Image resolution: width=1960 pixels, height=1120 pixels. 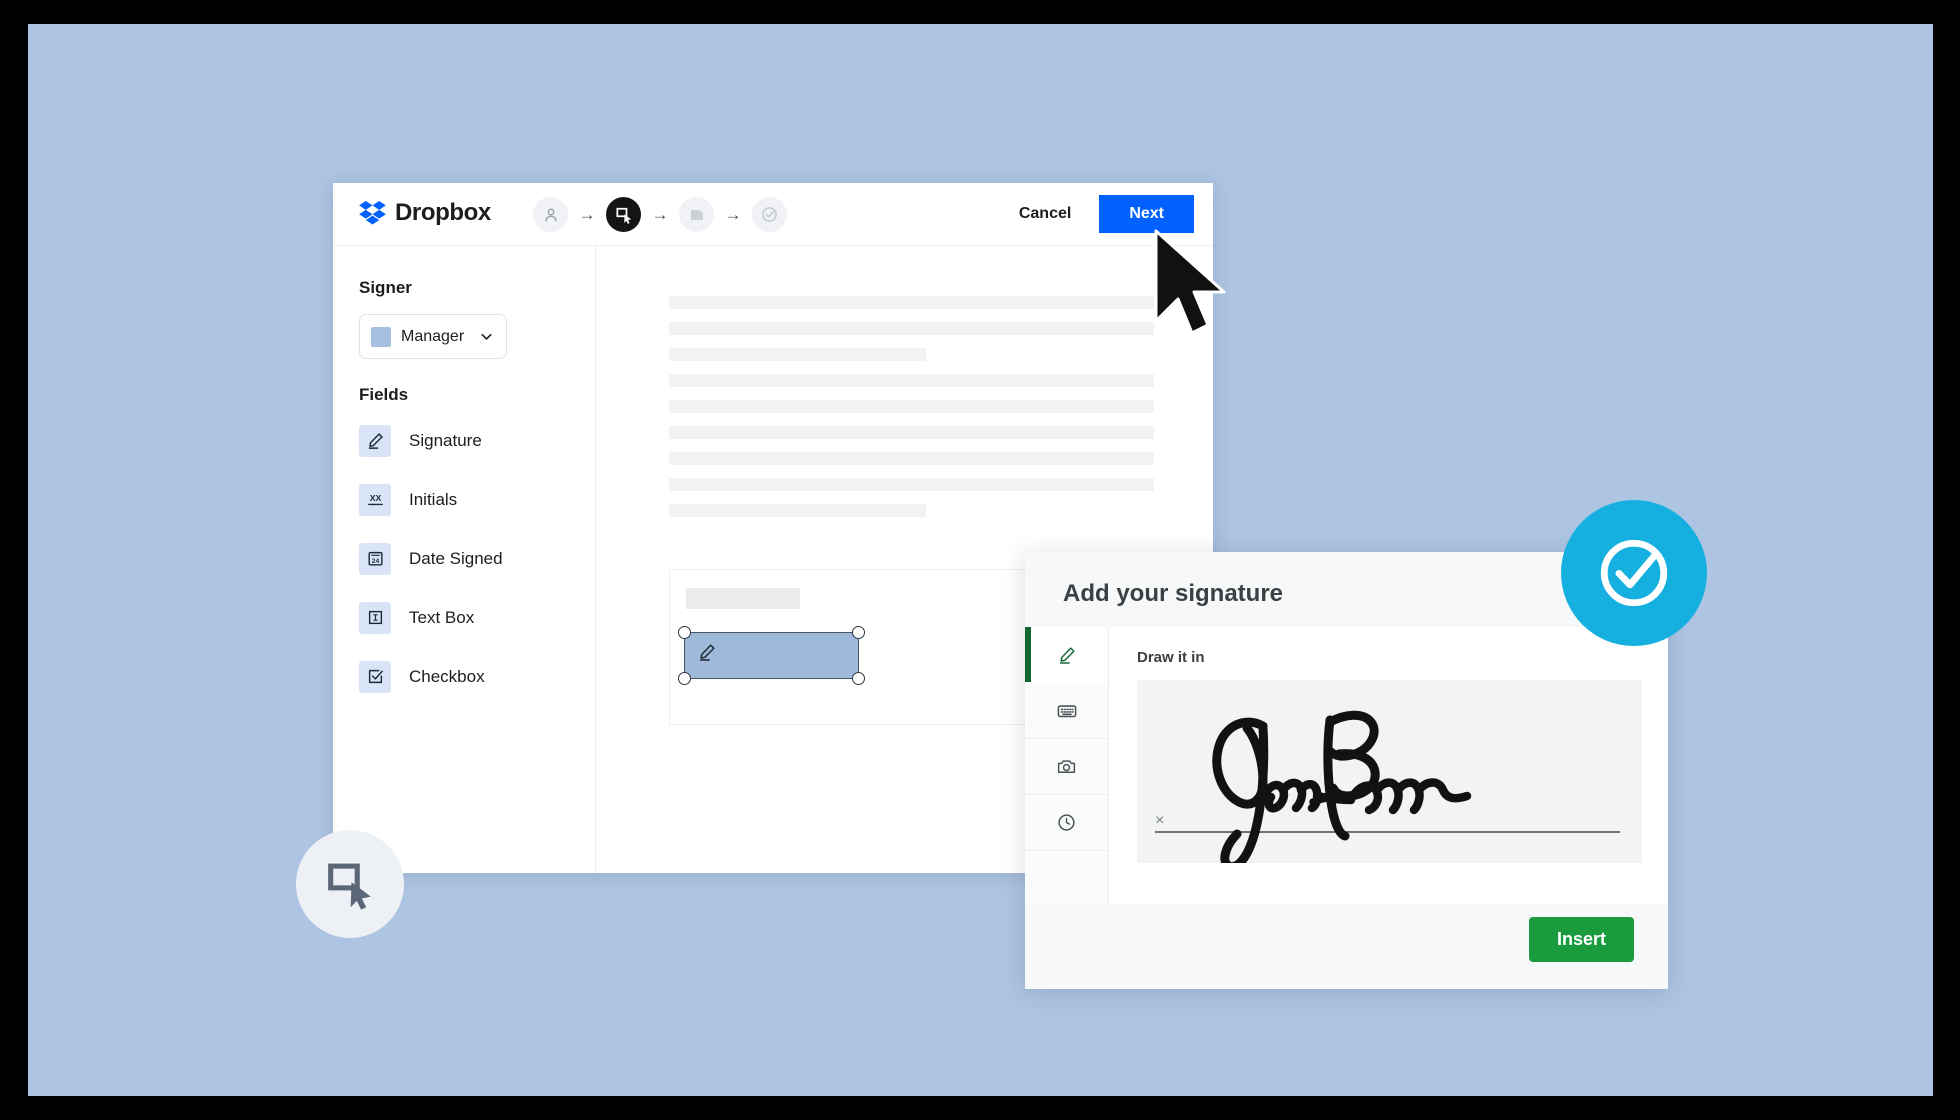 I want to click on resize-handle-top-left, so click(x=684, y=632).